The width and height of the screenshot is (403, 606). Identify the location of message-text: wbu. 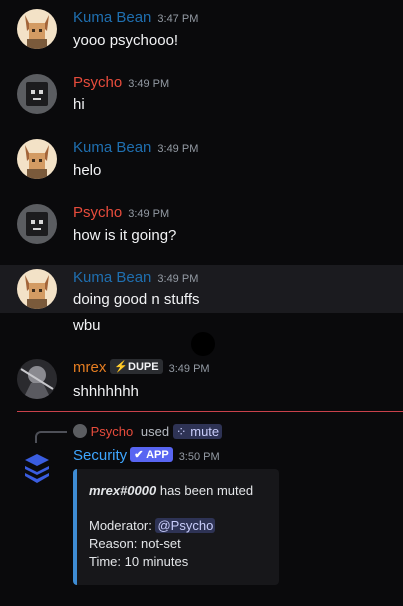
(87, 325).